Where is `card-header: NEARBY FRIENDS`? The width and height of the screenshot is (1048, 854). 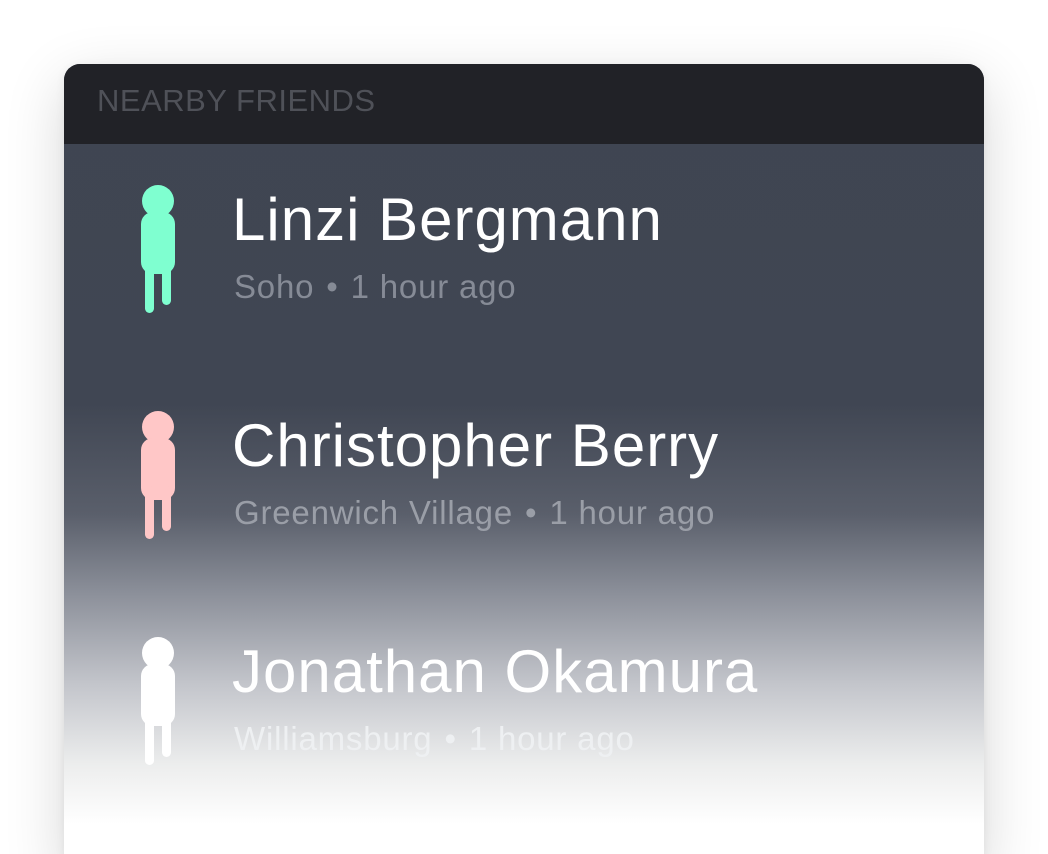 card-header: NEARBY FRIENDS is located at coordinates (524, 104).